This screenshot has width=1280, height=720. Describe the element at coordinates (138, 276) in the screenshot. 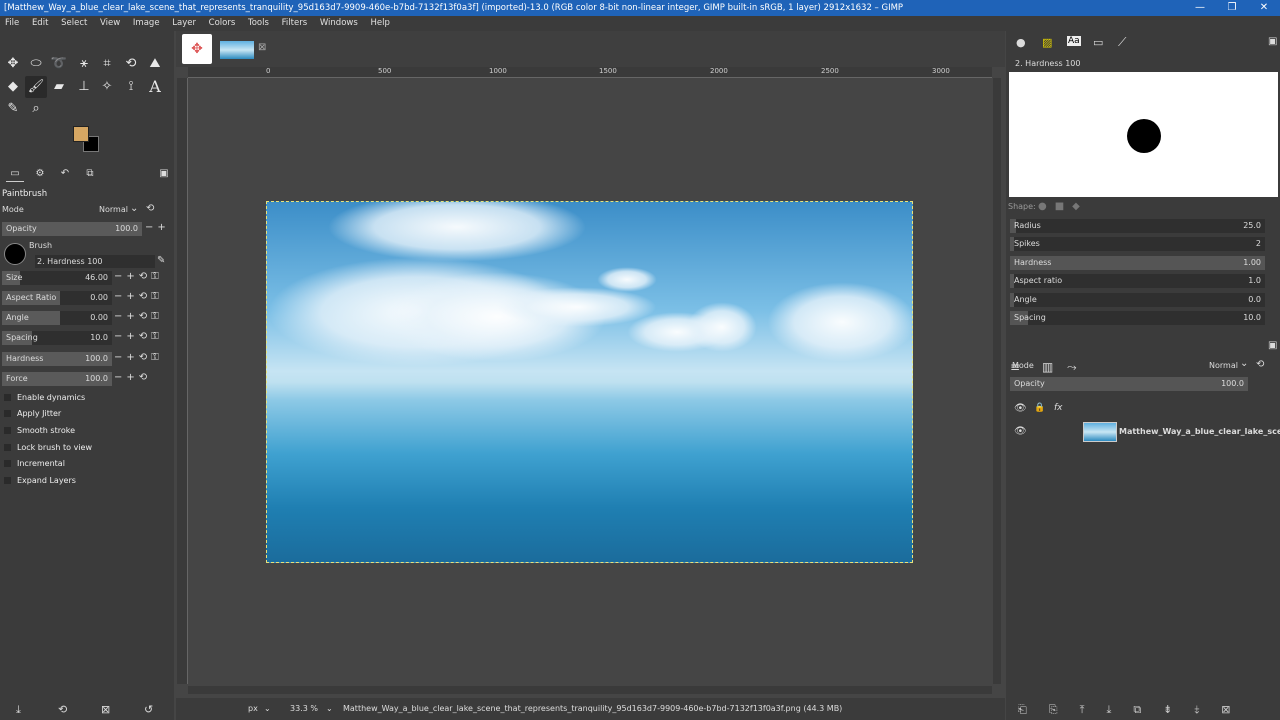

I see `size-controls: −+⟲⚿` at that location.